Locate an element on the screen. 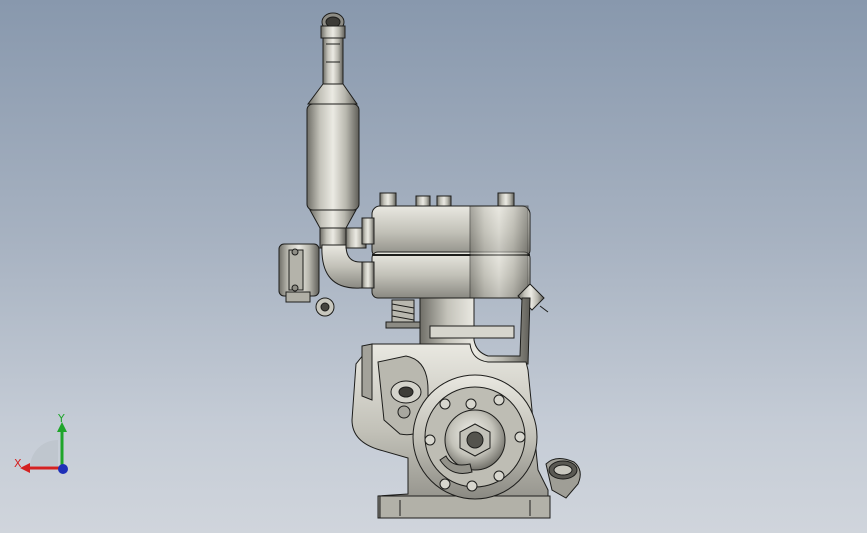 This screenshot has height=533, width=867. muffler is located at coordinates (333, 176).